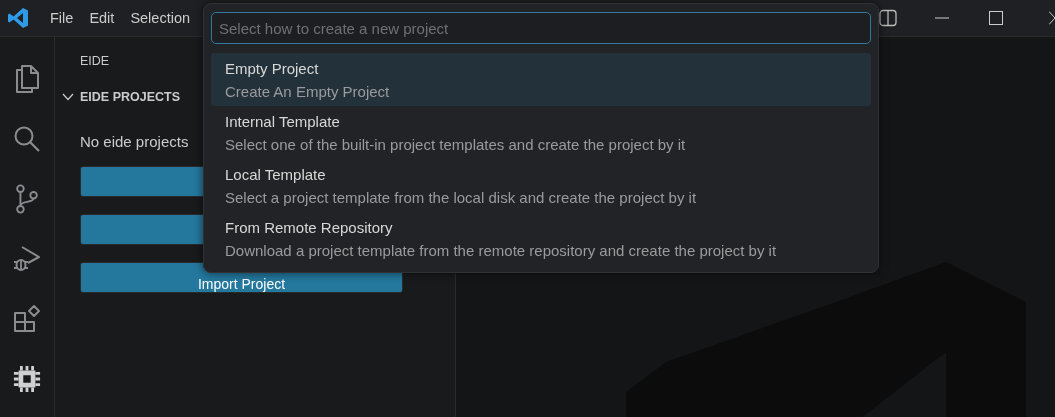 Image resolution: width=1055 pixels, height=417 pixels. Describe the element at coordinates (309, 227) in the screenshot. I see `item-label: From Remote Repository` at that location.